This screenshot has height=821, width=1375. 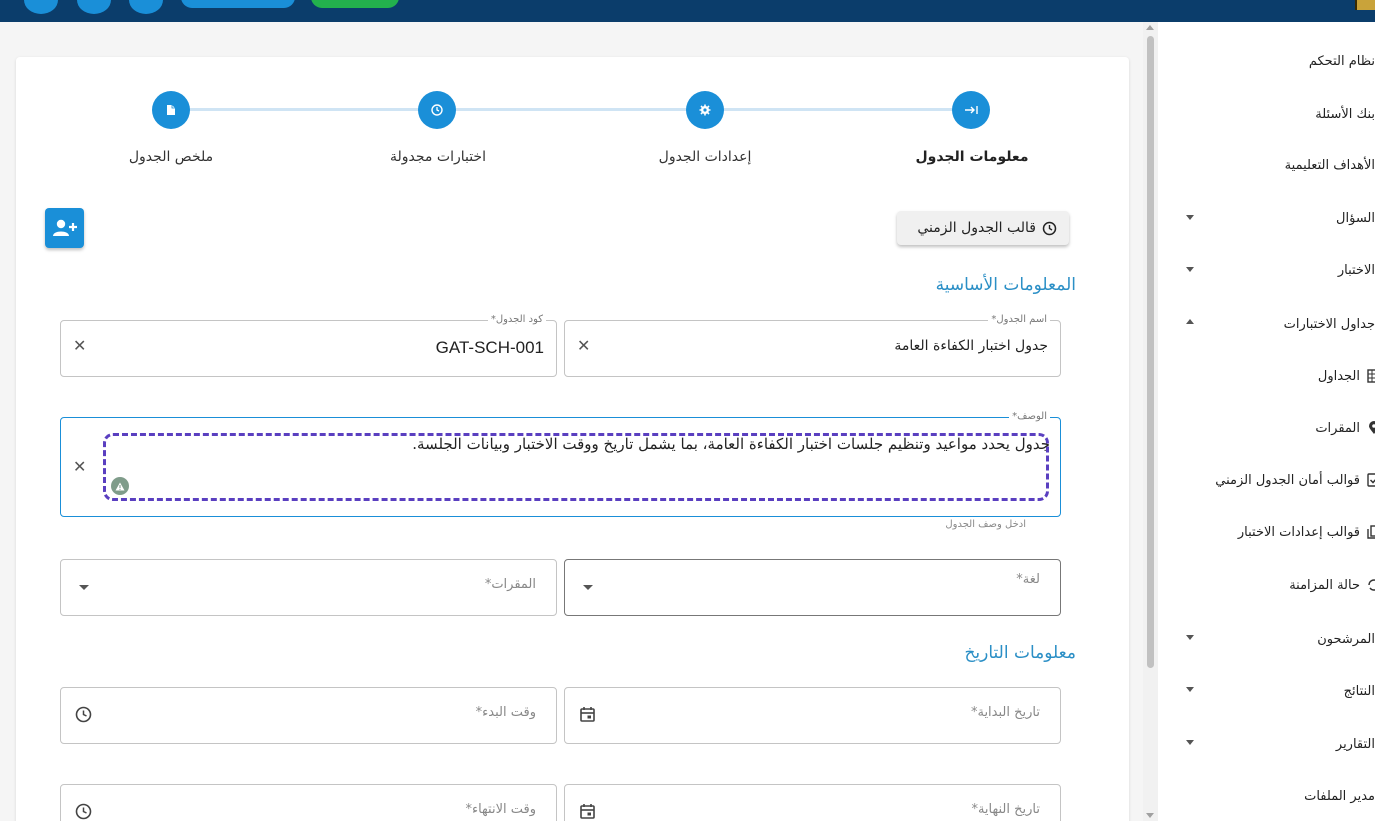 I want to click on step-4-label: ملخص الجدول, so click(x=171, y=157).